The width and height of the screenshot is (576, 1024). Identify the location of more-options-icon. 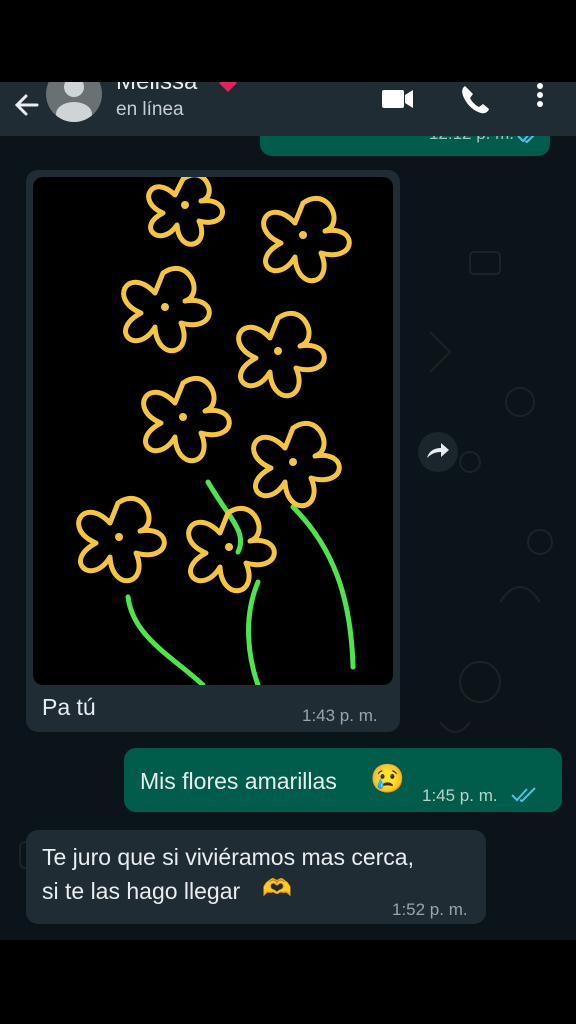
(540, 102).